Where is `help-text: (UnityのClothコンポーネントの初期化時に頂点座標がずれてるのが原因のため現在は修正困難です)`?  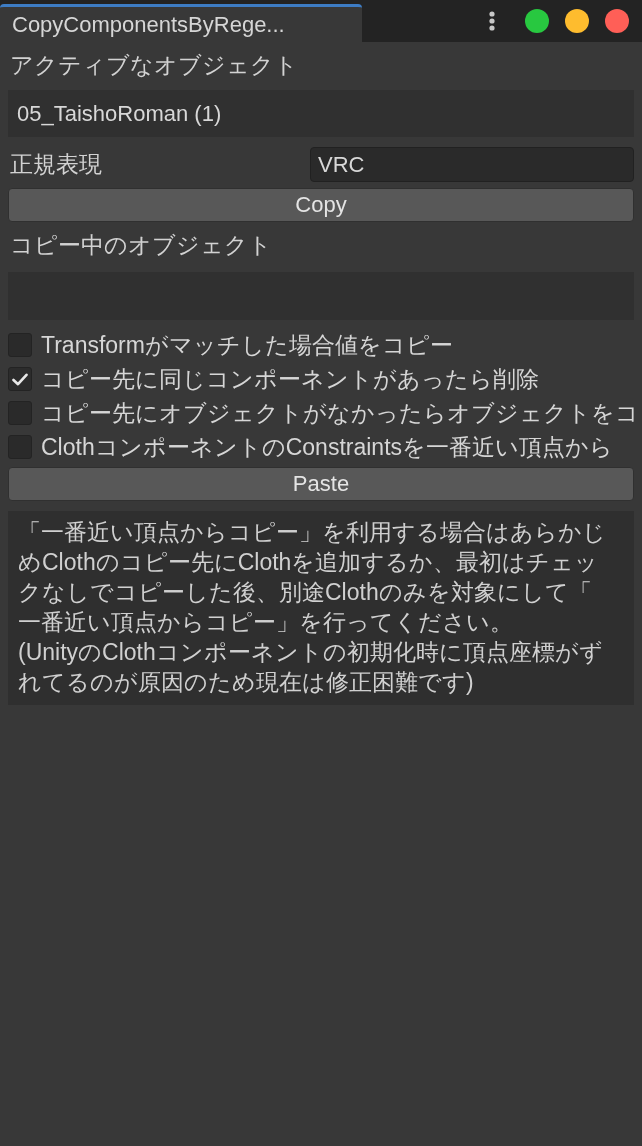
help-text: (UnityのClothコンポーネントの初期化時に頂点座標がずれてるのが原因のため現在は修正困難です) is located at coordinates (311, 667).